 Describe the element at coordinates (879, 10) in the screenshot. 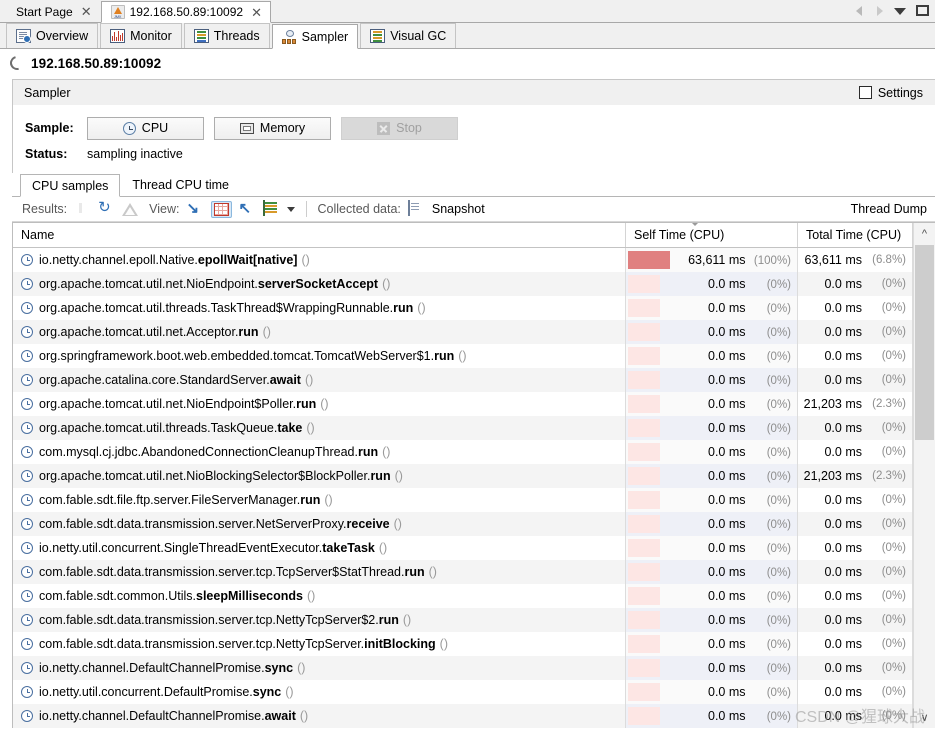

I see `forward-arrow-icon` at that location.